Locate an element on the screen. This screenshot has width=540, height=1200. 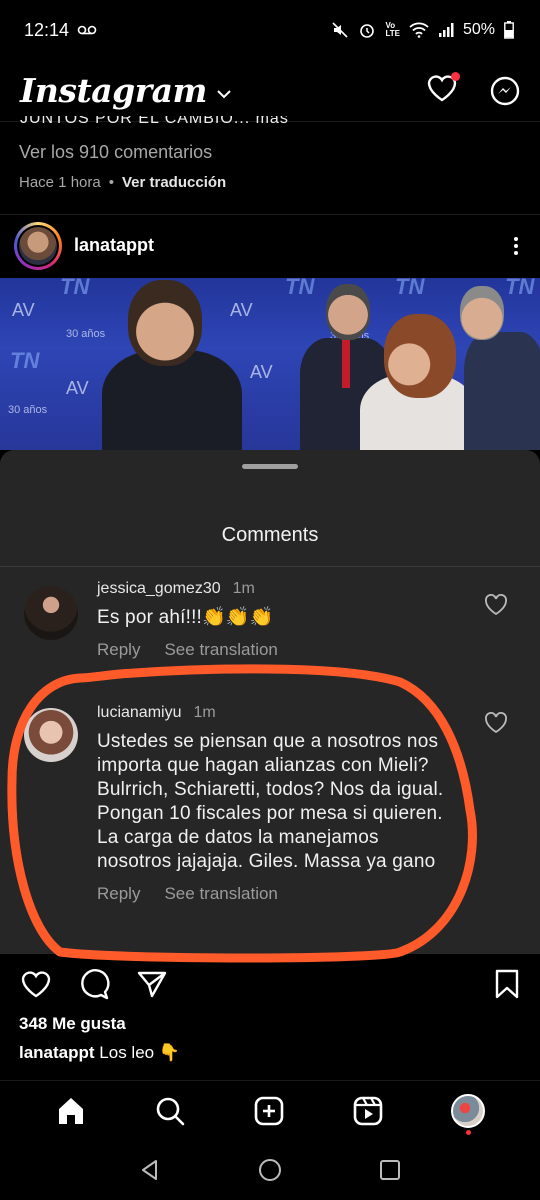
sheet-drag-handle is located at coordinates (270, 466).